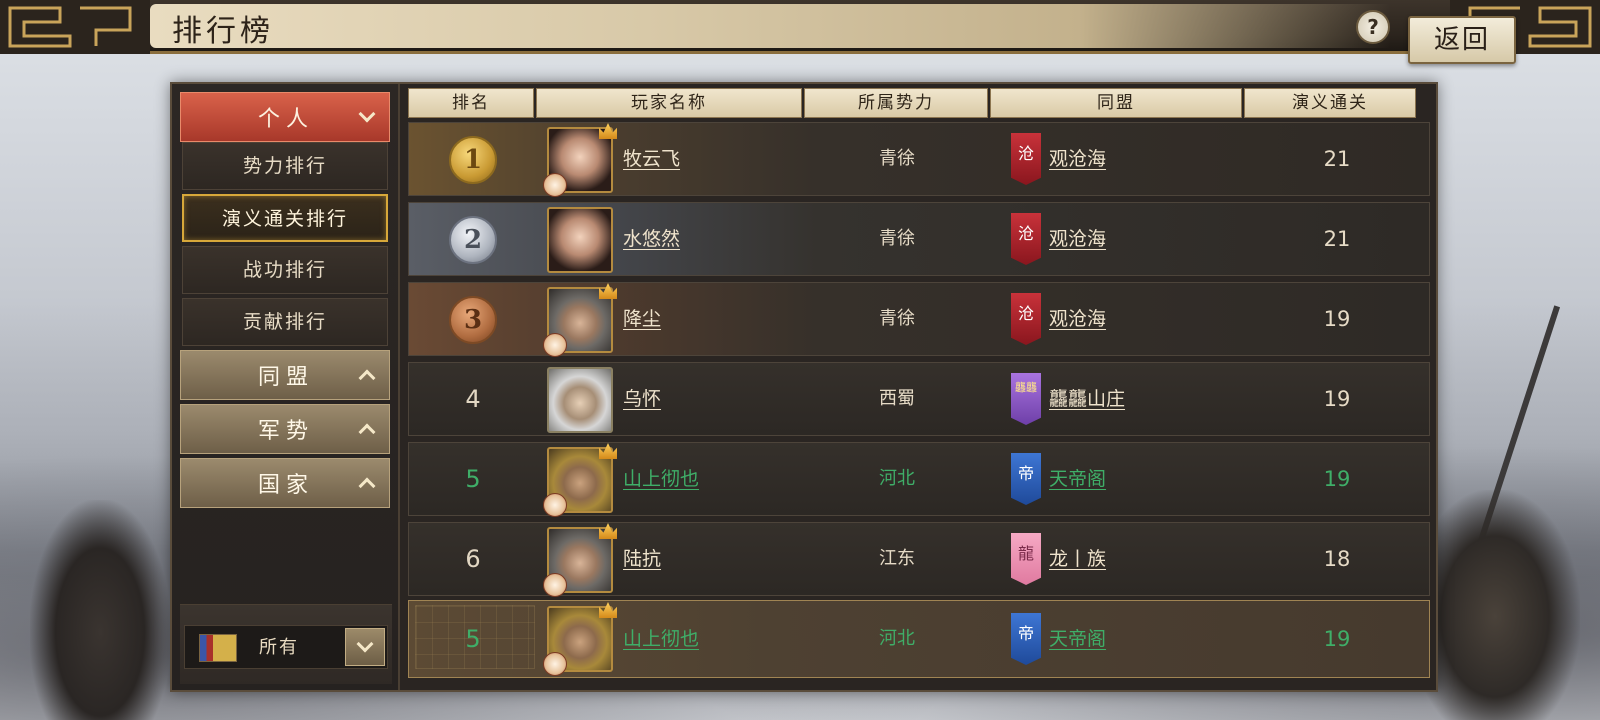  Describe the element at coordinates (919, 399) in the screenshot. I see `table-row: 4 乌怀 西蜀 龘龘 龘龘山庄 19` at that location.